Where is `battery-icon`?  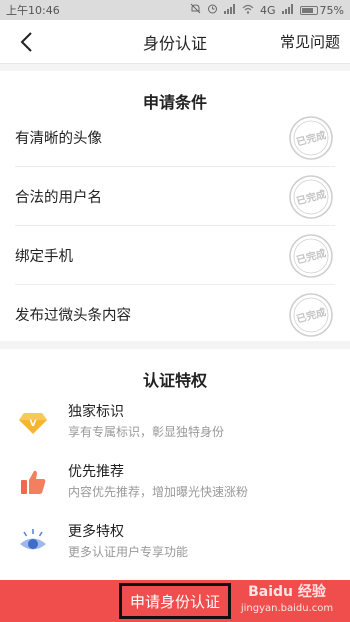 battery-icon is located at coordinates (308, 10).